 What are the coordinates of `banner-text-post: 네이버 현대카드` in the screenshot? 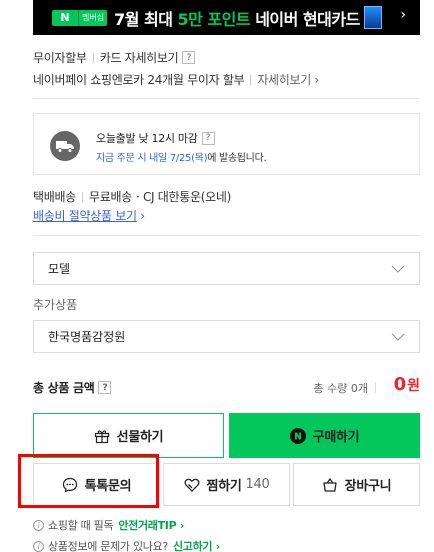 It's located at (305, 19).